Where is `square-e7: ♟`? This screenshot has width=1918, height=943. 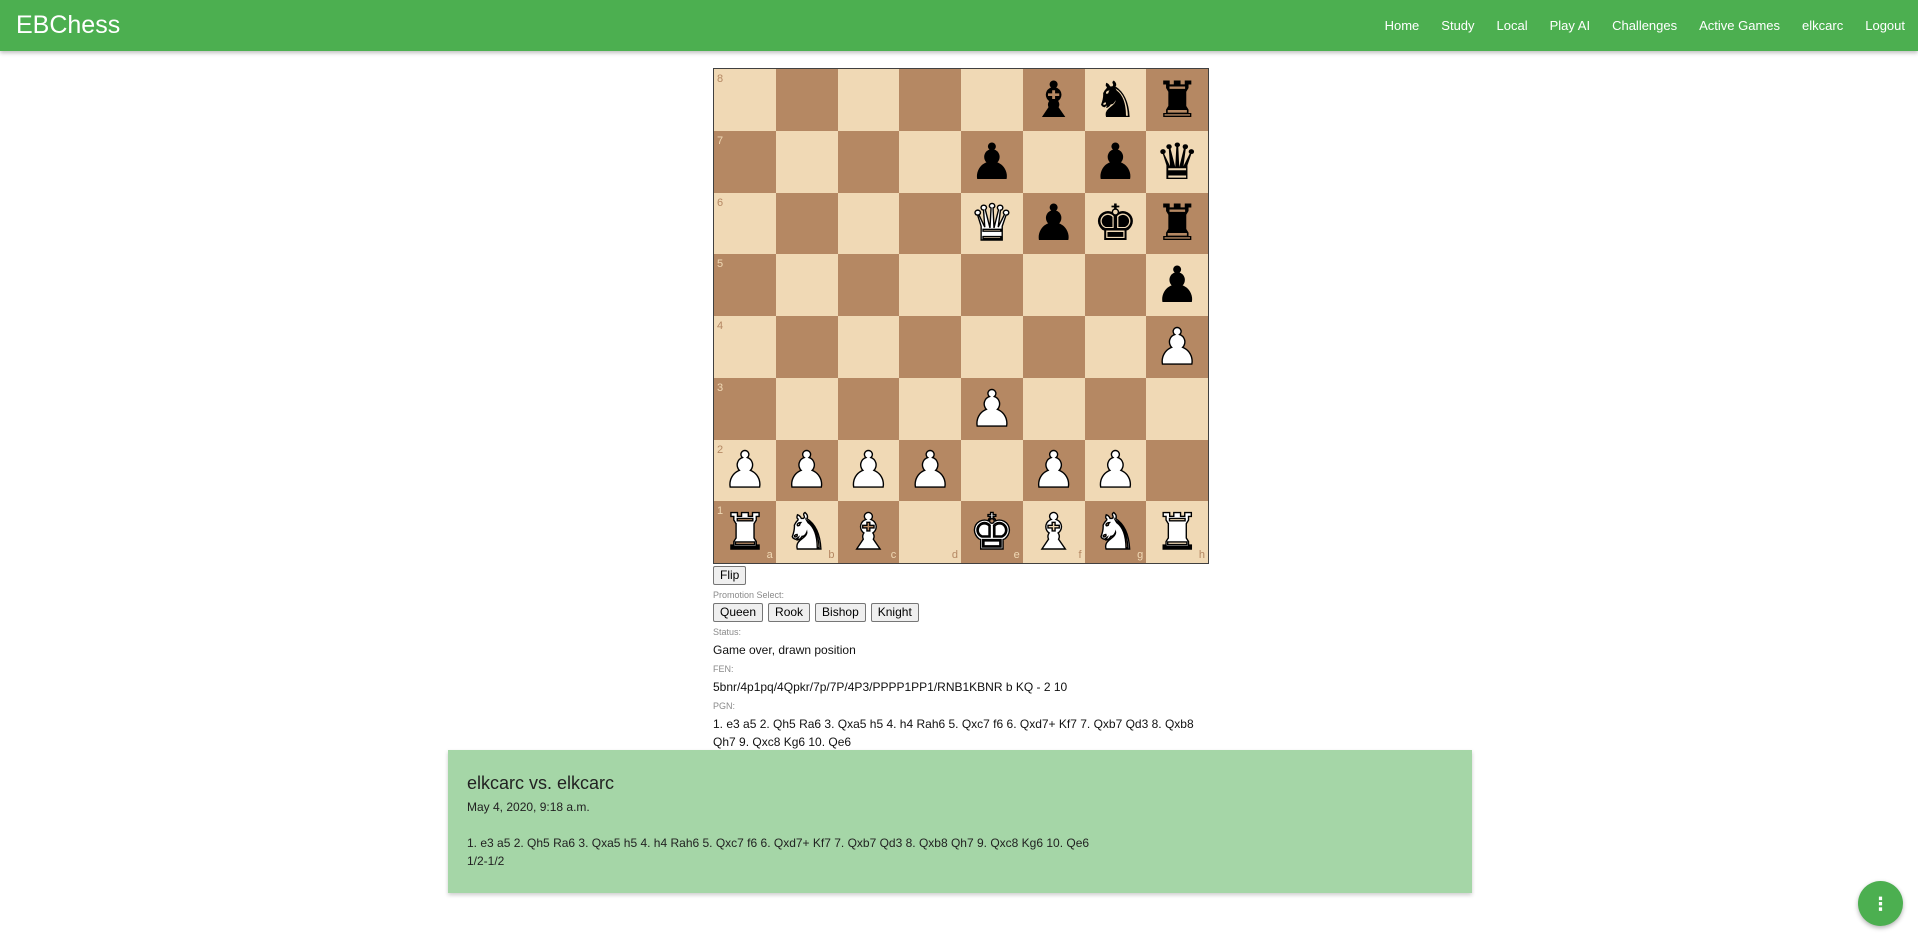
square-e7: ♟ is located at coordinates (992, 161).